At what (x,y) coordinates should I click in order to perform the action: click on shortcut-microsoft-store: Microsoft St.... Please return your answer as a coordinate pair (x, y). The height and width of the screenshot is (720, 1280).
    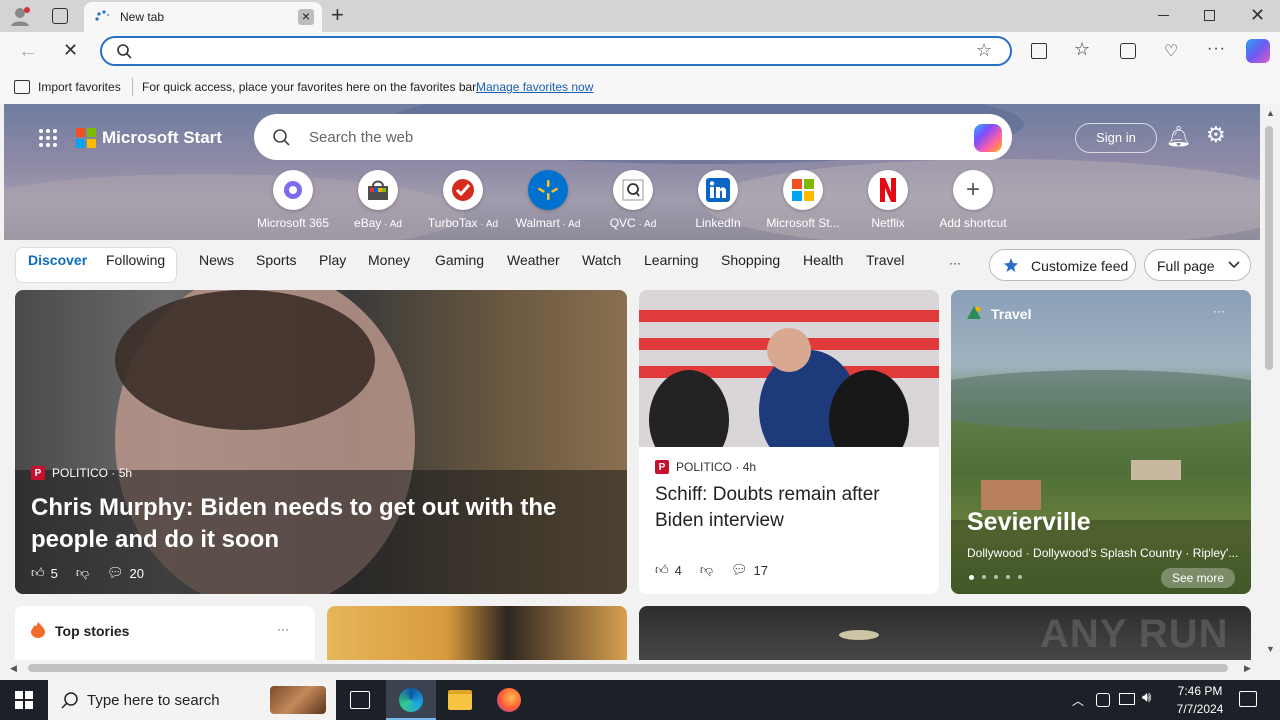
    Looking at the image, I should click on (803, 201).